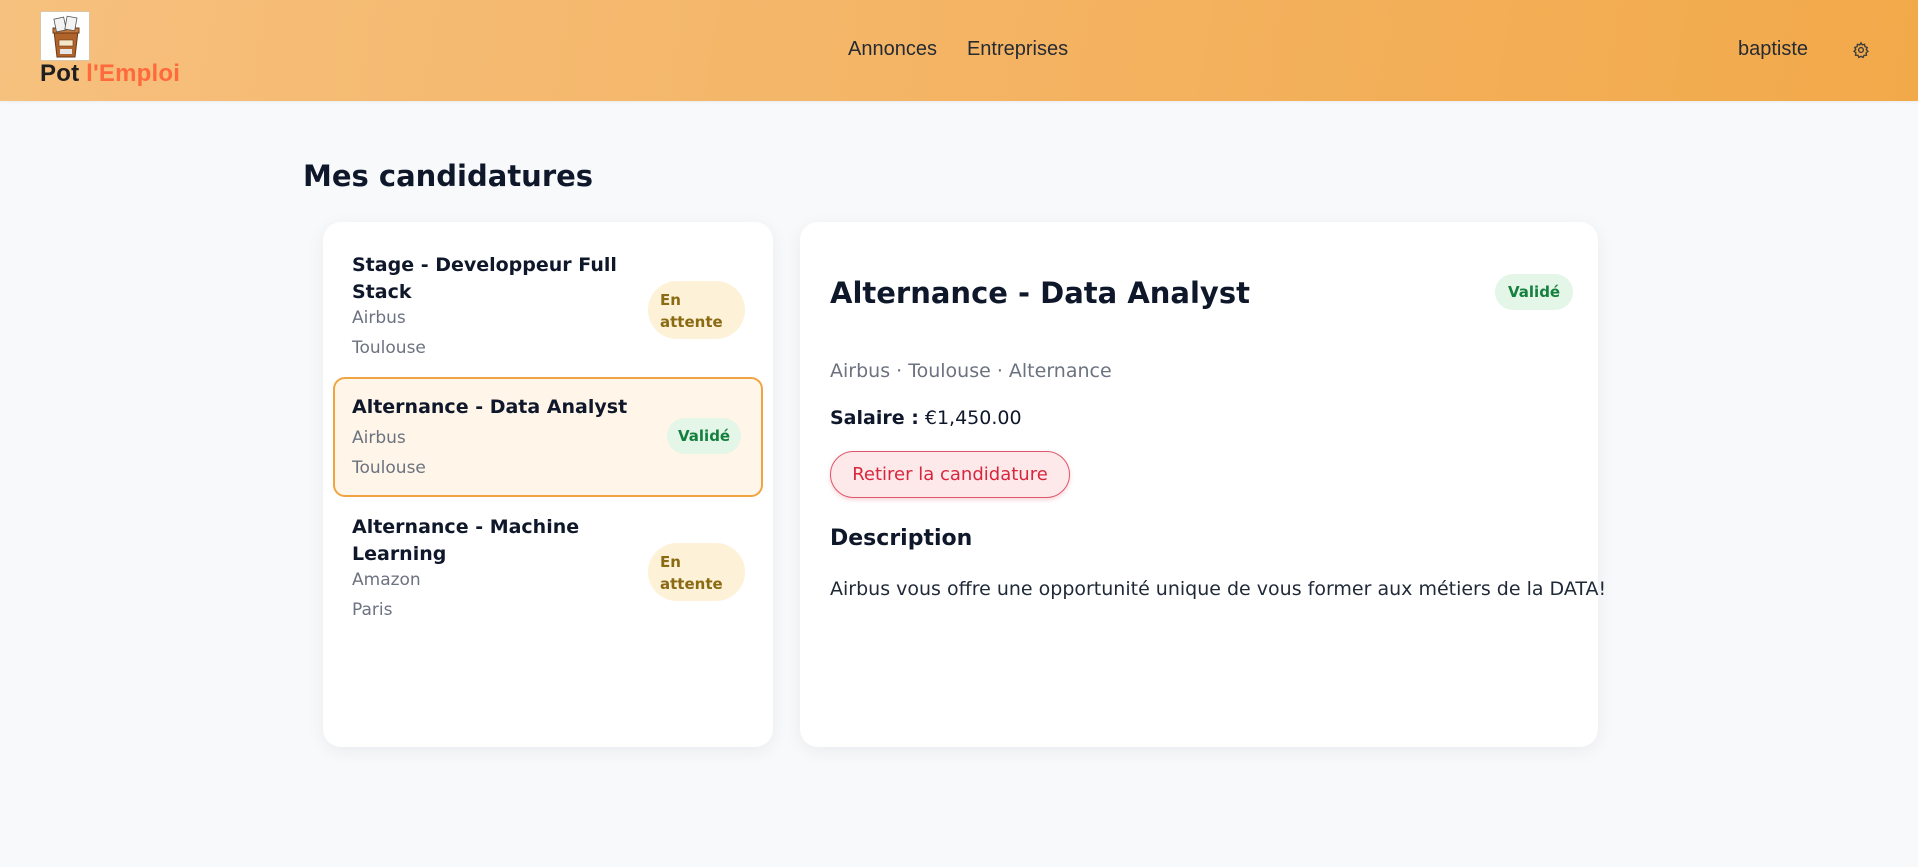 This screenshot has height=867, width=1918. What do you see at coordinates (1040, 293) in the screenshot?
I see `detail-title: Alternance - Data Analyst` at bounding box center [1040, 293].